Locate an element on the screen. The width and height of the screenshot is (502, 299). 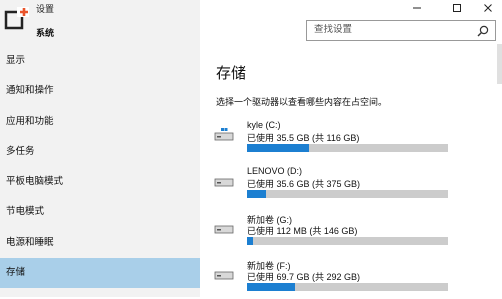
windows-drive-icon is located at coordinates (224, 134).